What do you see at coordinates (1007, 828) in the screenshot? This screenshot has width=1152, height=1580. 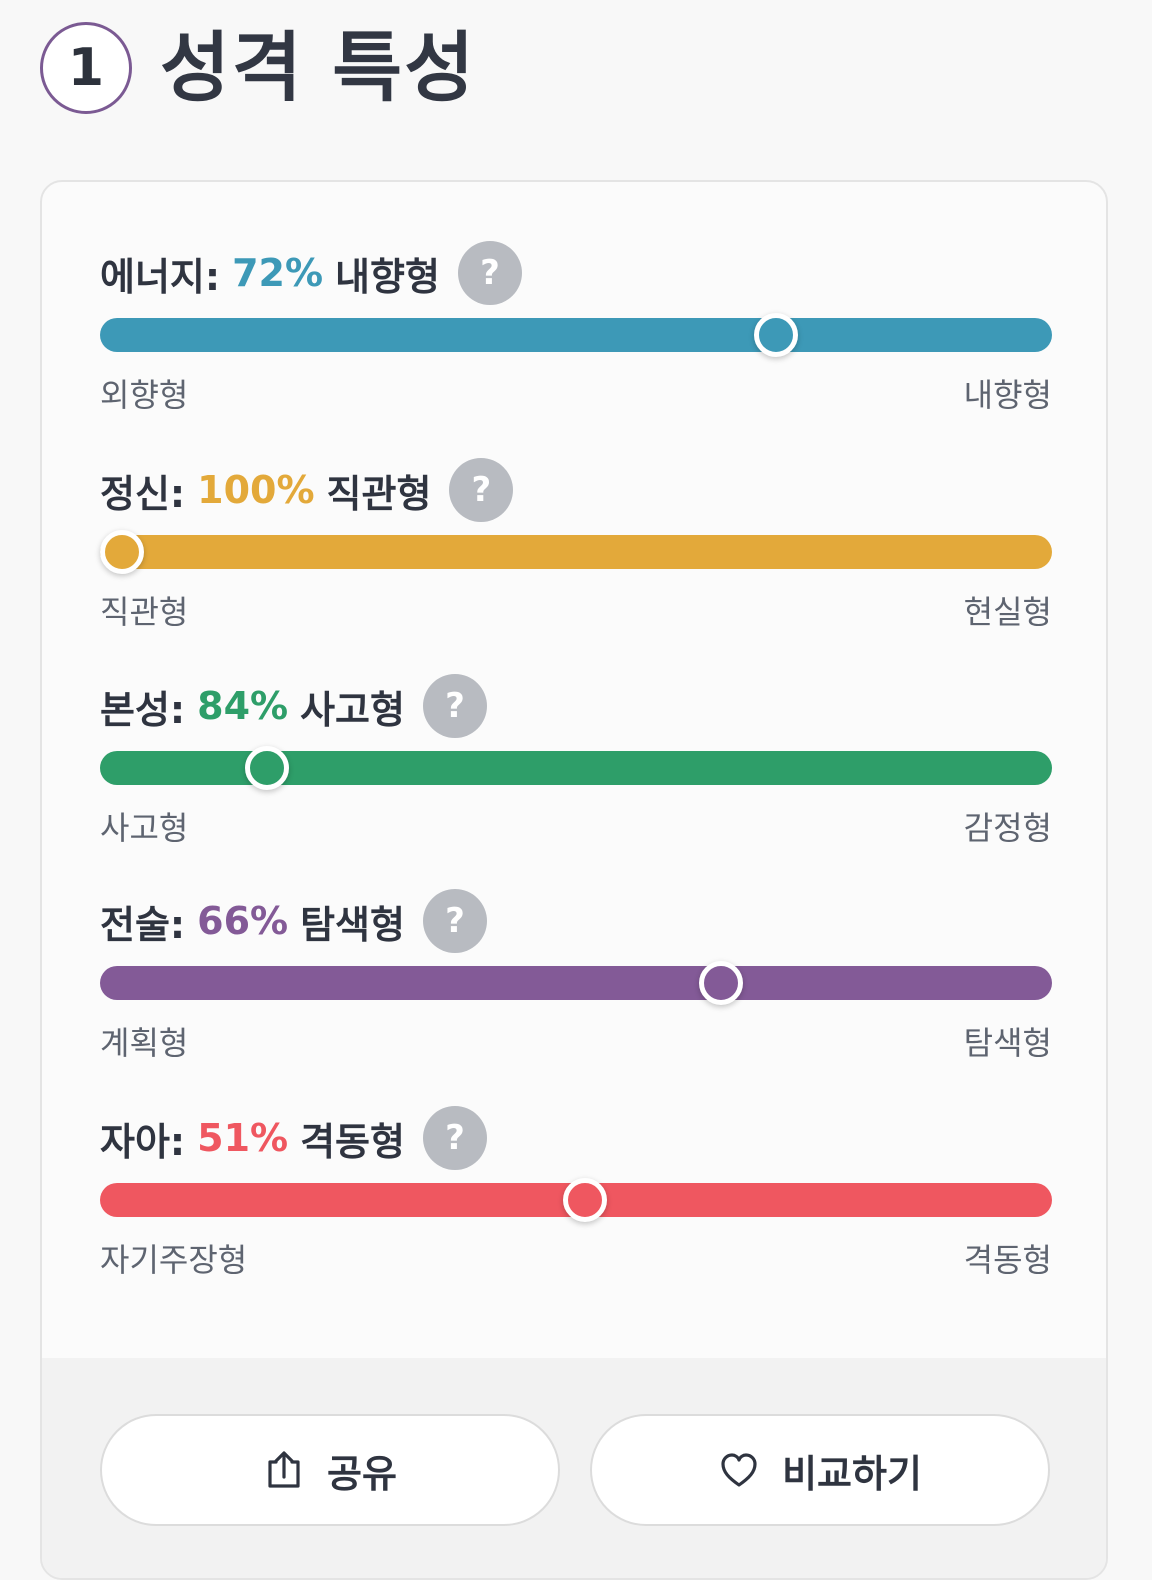 I see `right-pole-label: 감정형` at bounding box center [1007, 828].